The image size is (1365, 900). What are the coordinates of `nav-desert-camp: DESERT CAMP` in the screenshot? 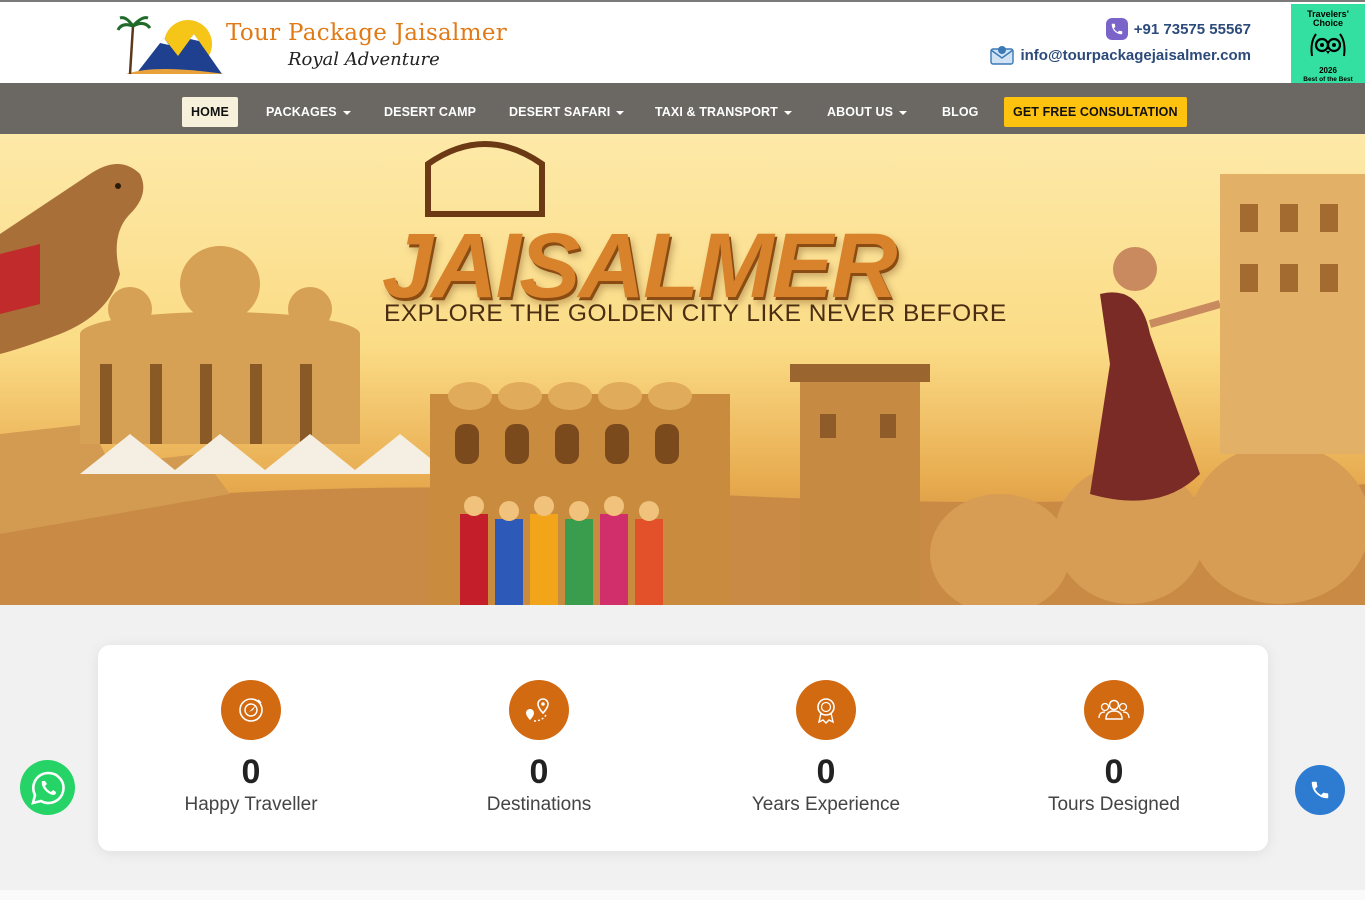 It's located at (430, 112).